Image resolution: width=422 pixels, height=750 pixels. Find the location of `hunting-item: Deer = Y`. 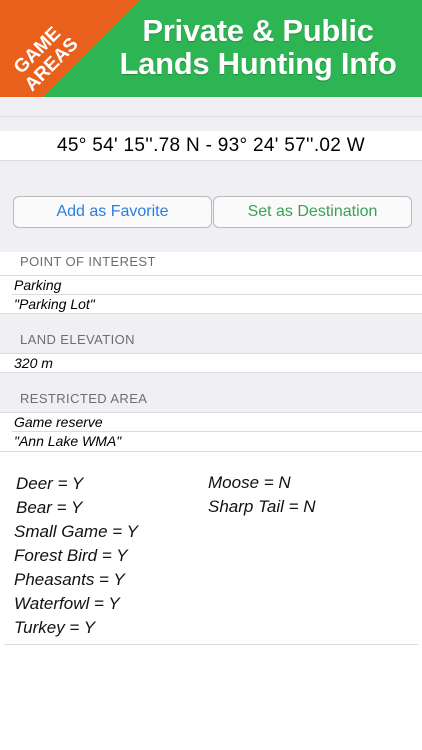

hunting-item: Deer = Y is located at coordinates (50, 483).